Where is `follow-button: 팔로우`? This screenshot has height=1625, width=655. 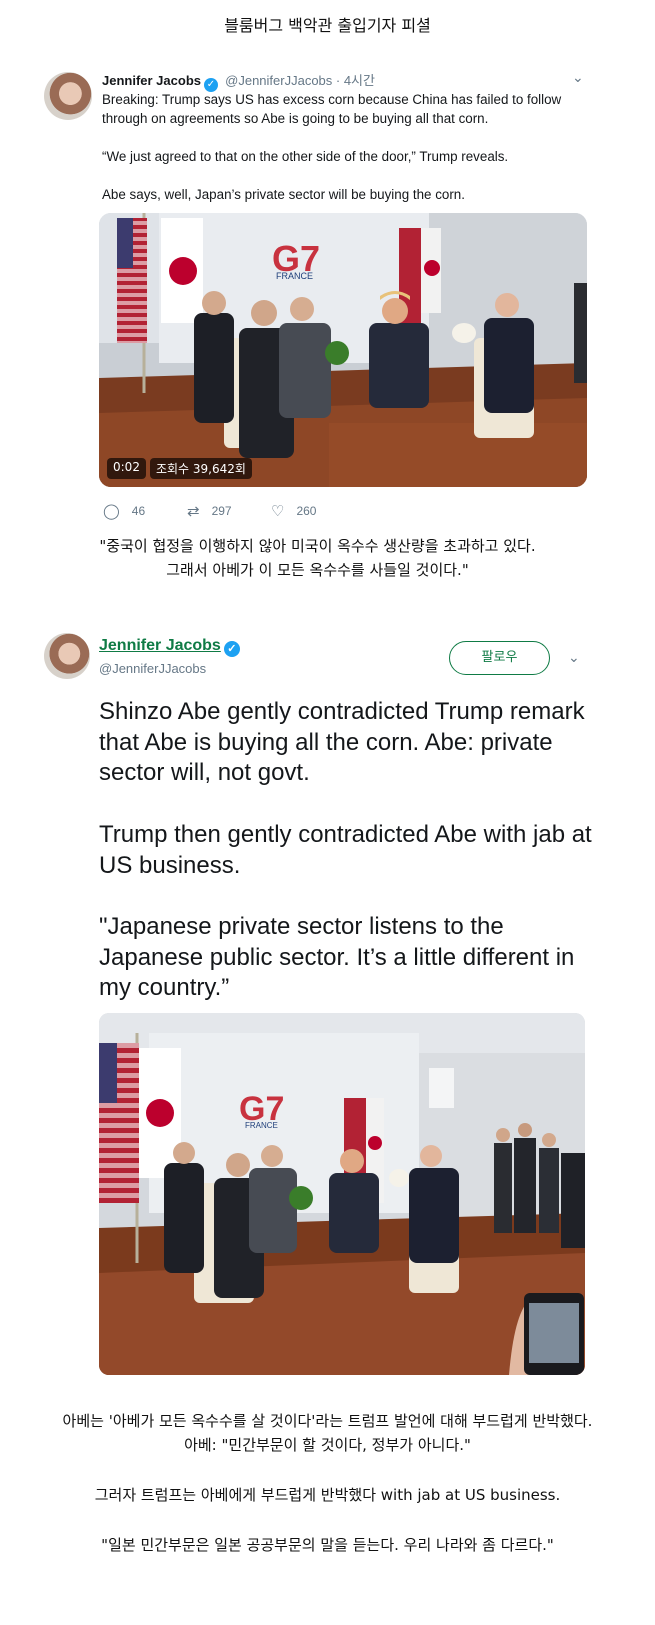
follow-button: 팔로우 is located at coordinates (499, 658).